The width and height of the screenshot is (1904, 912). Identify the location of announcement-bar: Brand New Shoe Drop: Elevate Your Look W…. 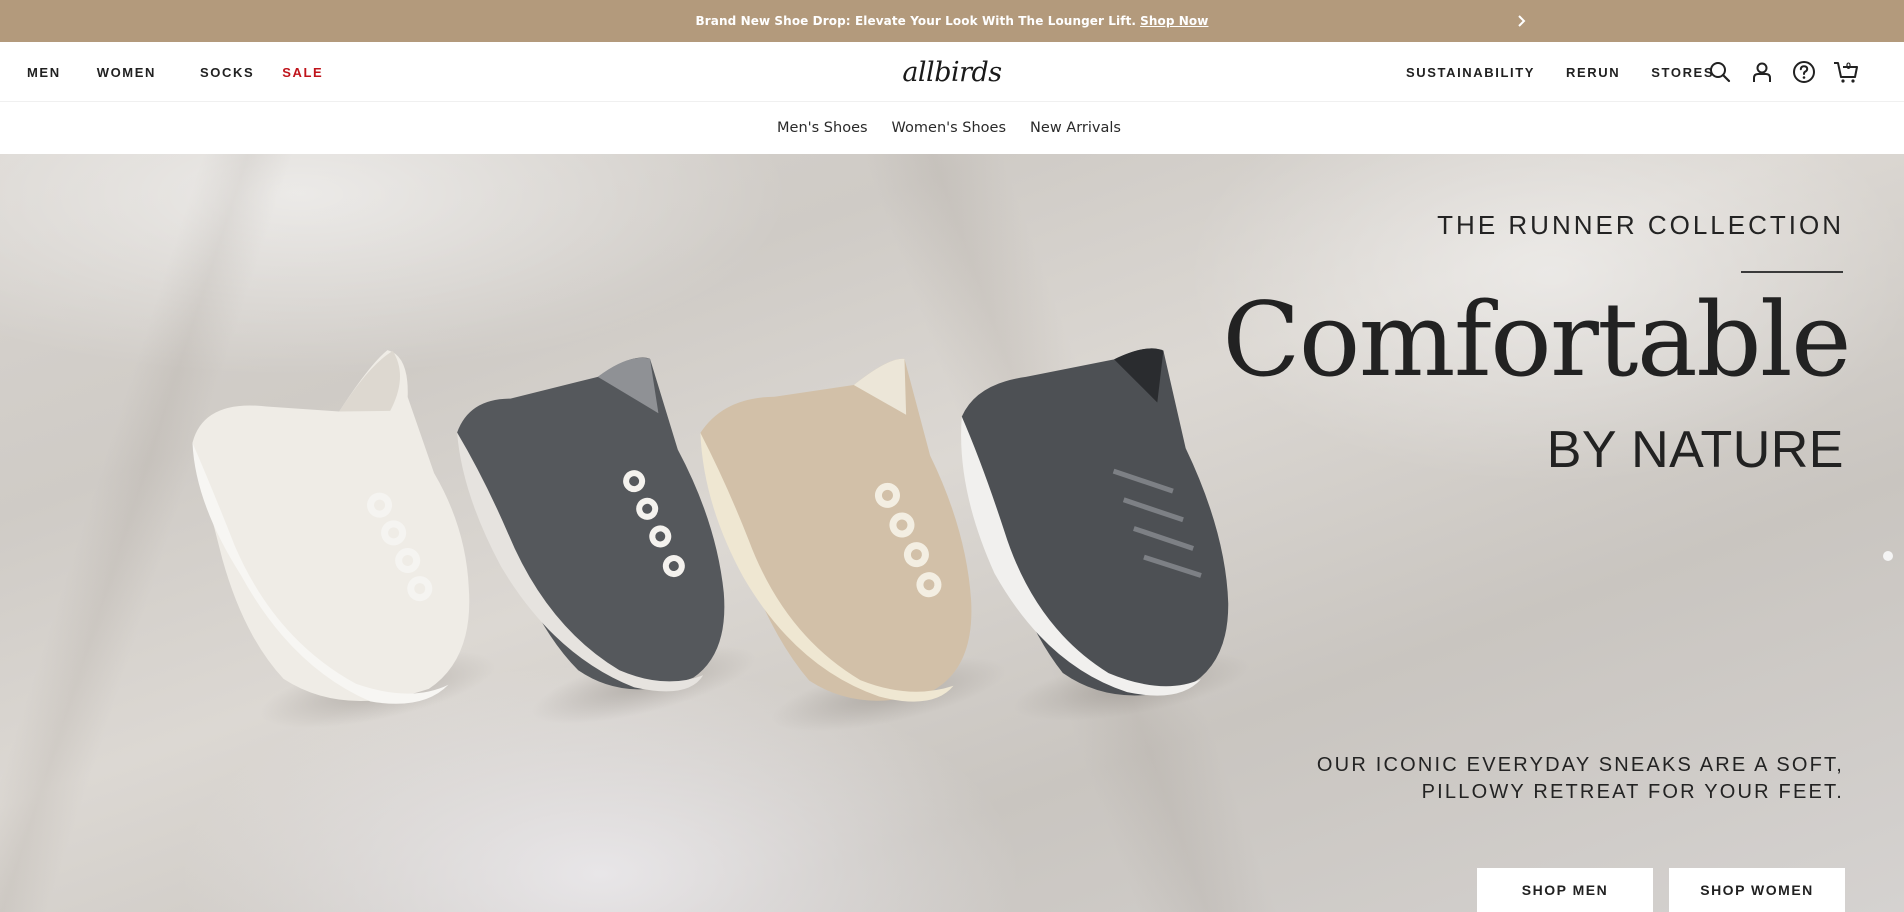
(952, 21).